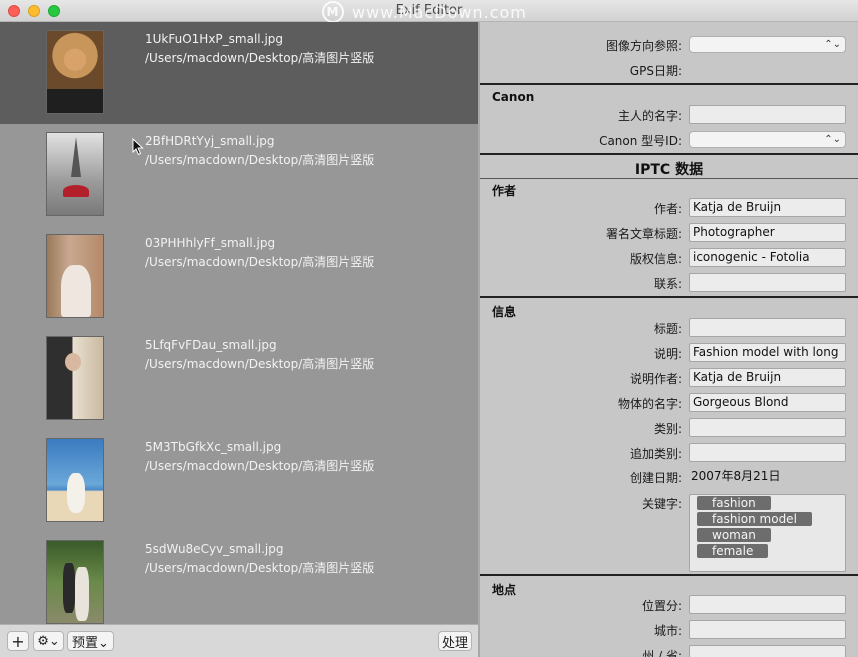 Image resolution: width=858 pixels, height=657 pixels. I want to click on file-name: 5sdWu8eCyv_small.jpg, so click(214, 549).